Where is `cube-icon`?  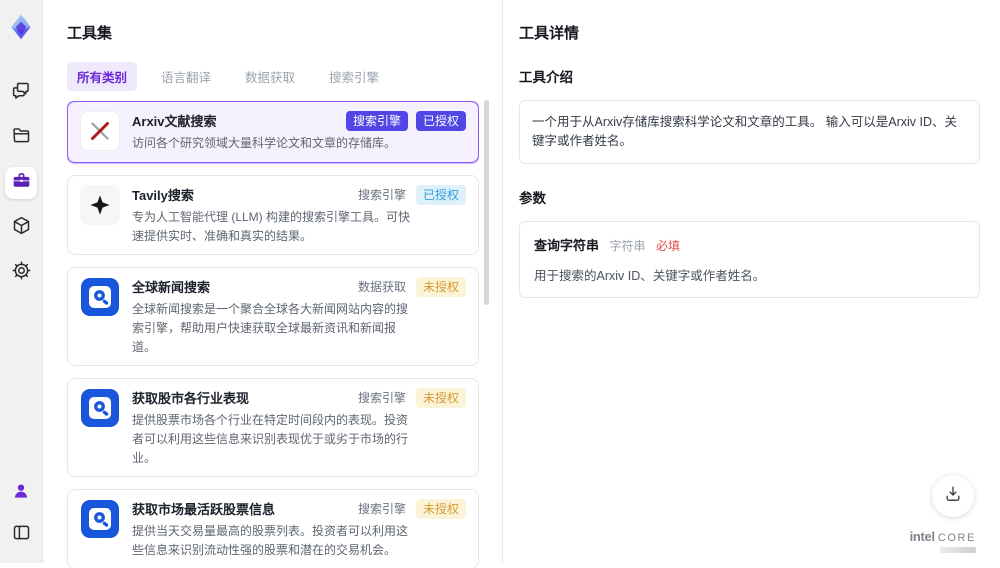 cube-icon is located at coordinates (21, 228).